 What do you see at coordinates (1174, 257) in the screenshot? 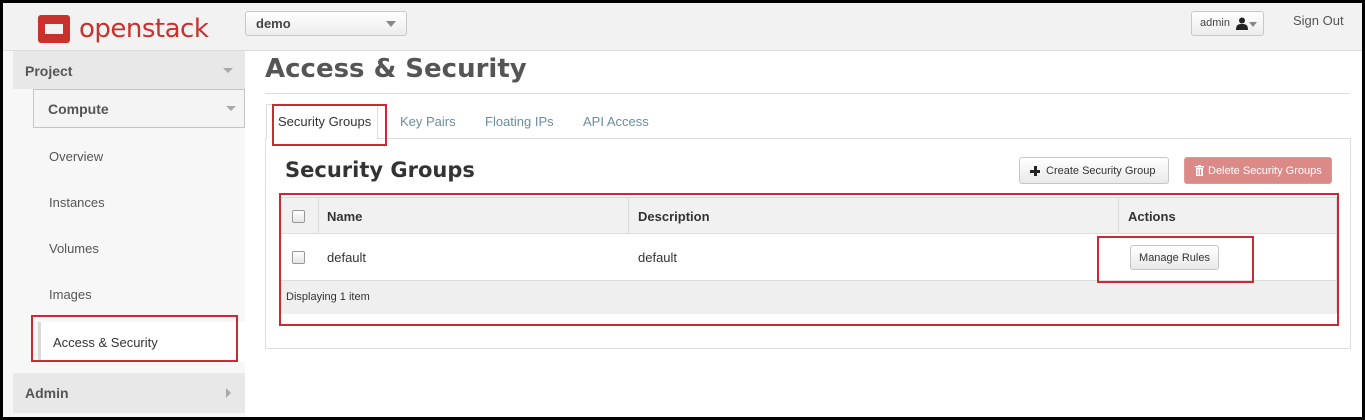
I see `manage-rules-button: Manage Rules` at bounding box center [1174, 257].